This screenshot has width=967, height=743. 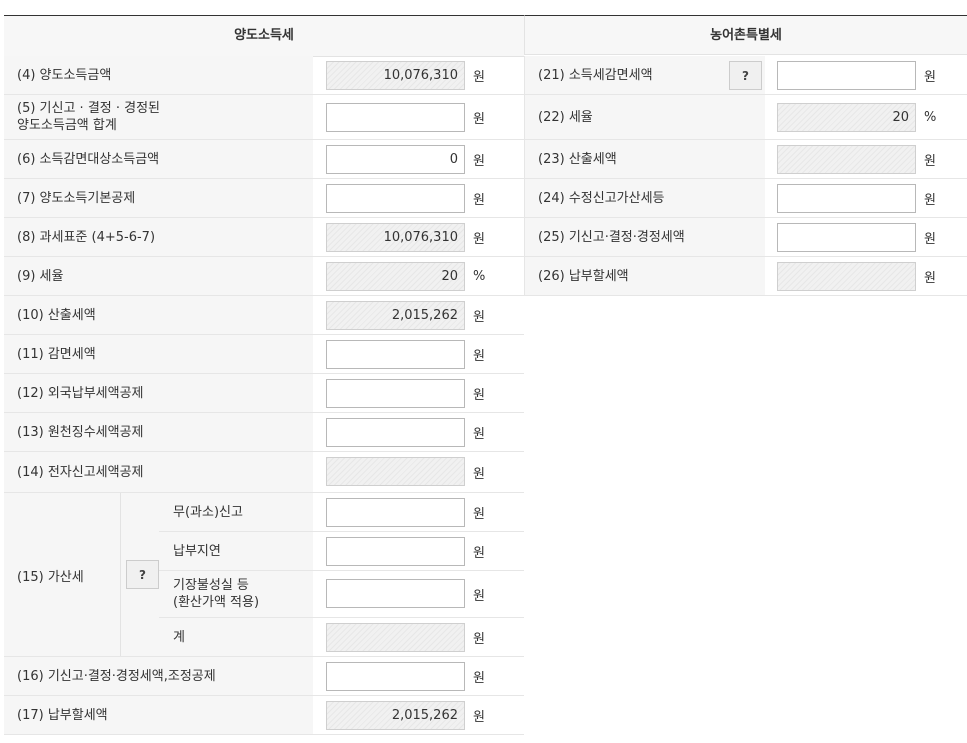 I want to click on row-label: (26) 납부할세액, so click(x=645, y=276).